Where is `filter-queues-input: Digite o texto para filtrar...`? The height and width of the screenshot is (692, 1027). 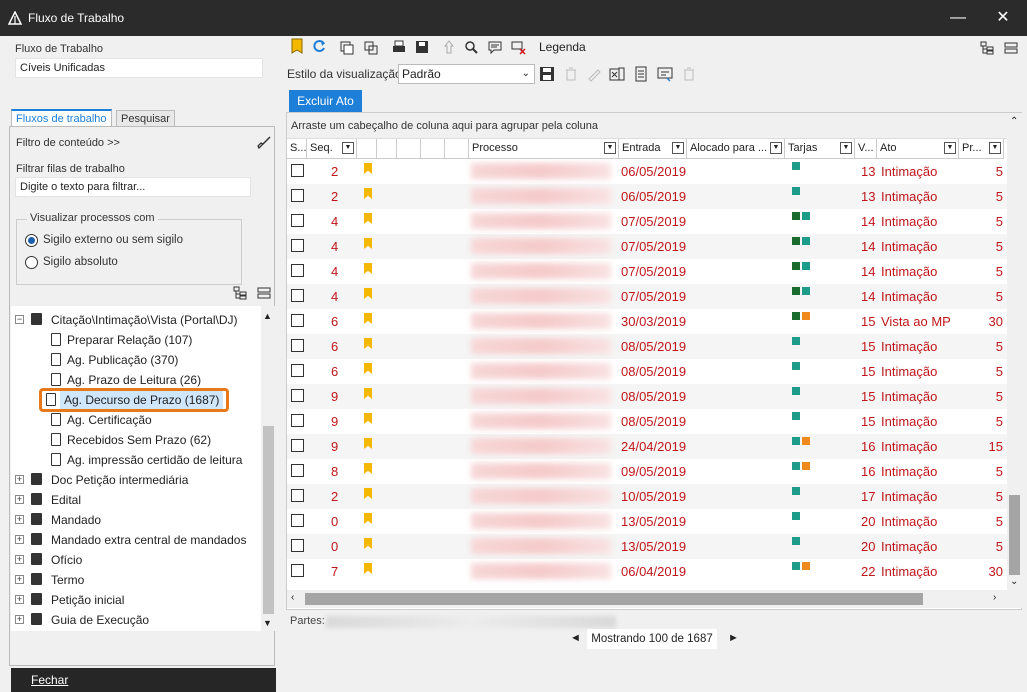 filter-queues-input: Digite o texto para filtrar... is located at coordinates (133, 187).